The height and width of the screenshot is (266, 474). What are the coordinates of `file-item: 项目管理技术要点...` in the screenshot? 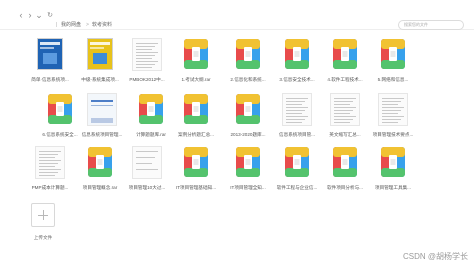 It's located at (393, 117).